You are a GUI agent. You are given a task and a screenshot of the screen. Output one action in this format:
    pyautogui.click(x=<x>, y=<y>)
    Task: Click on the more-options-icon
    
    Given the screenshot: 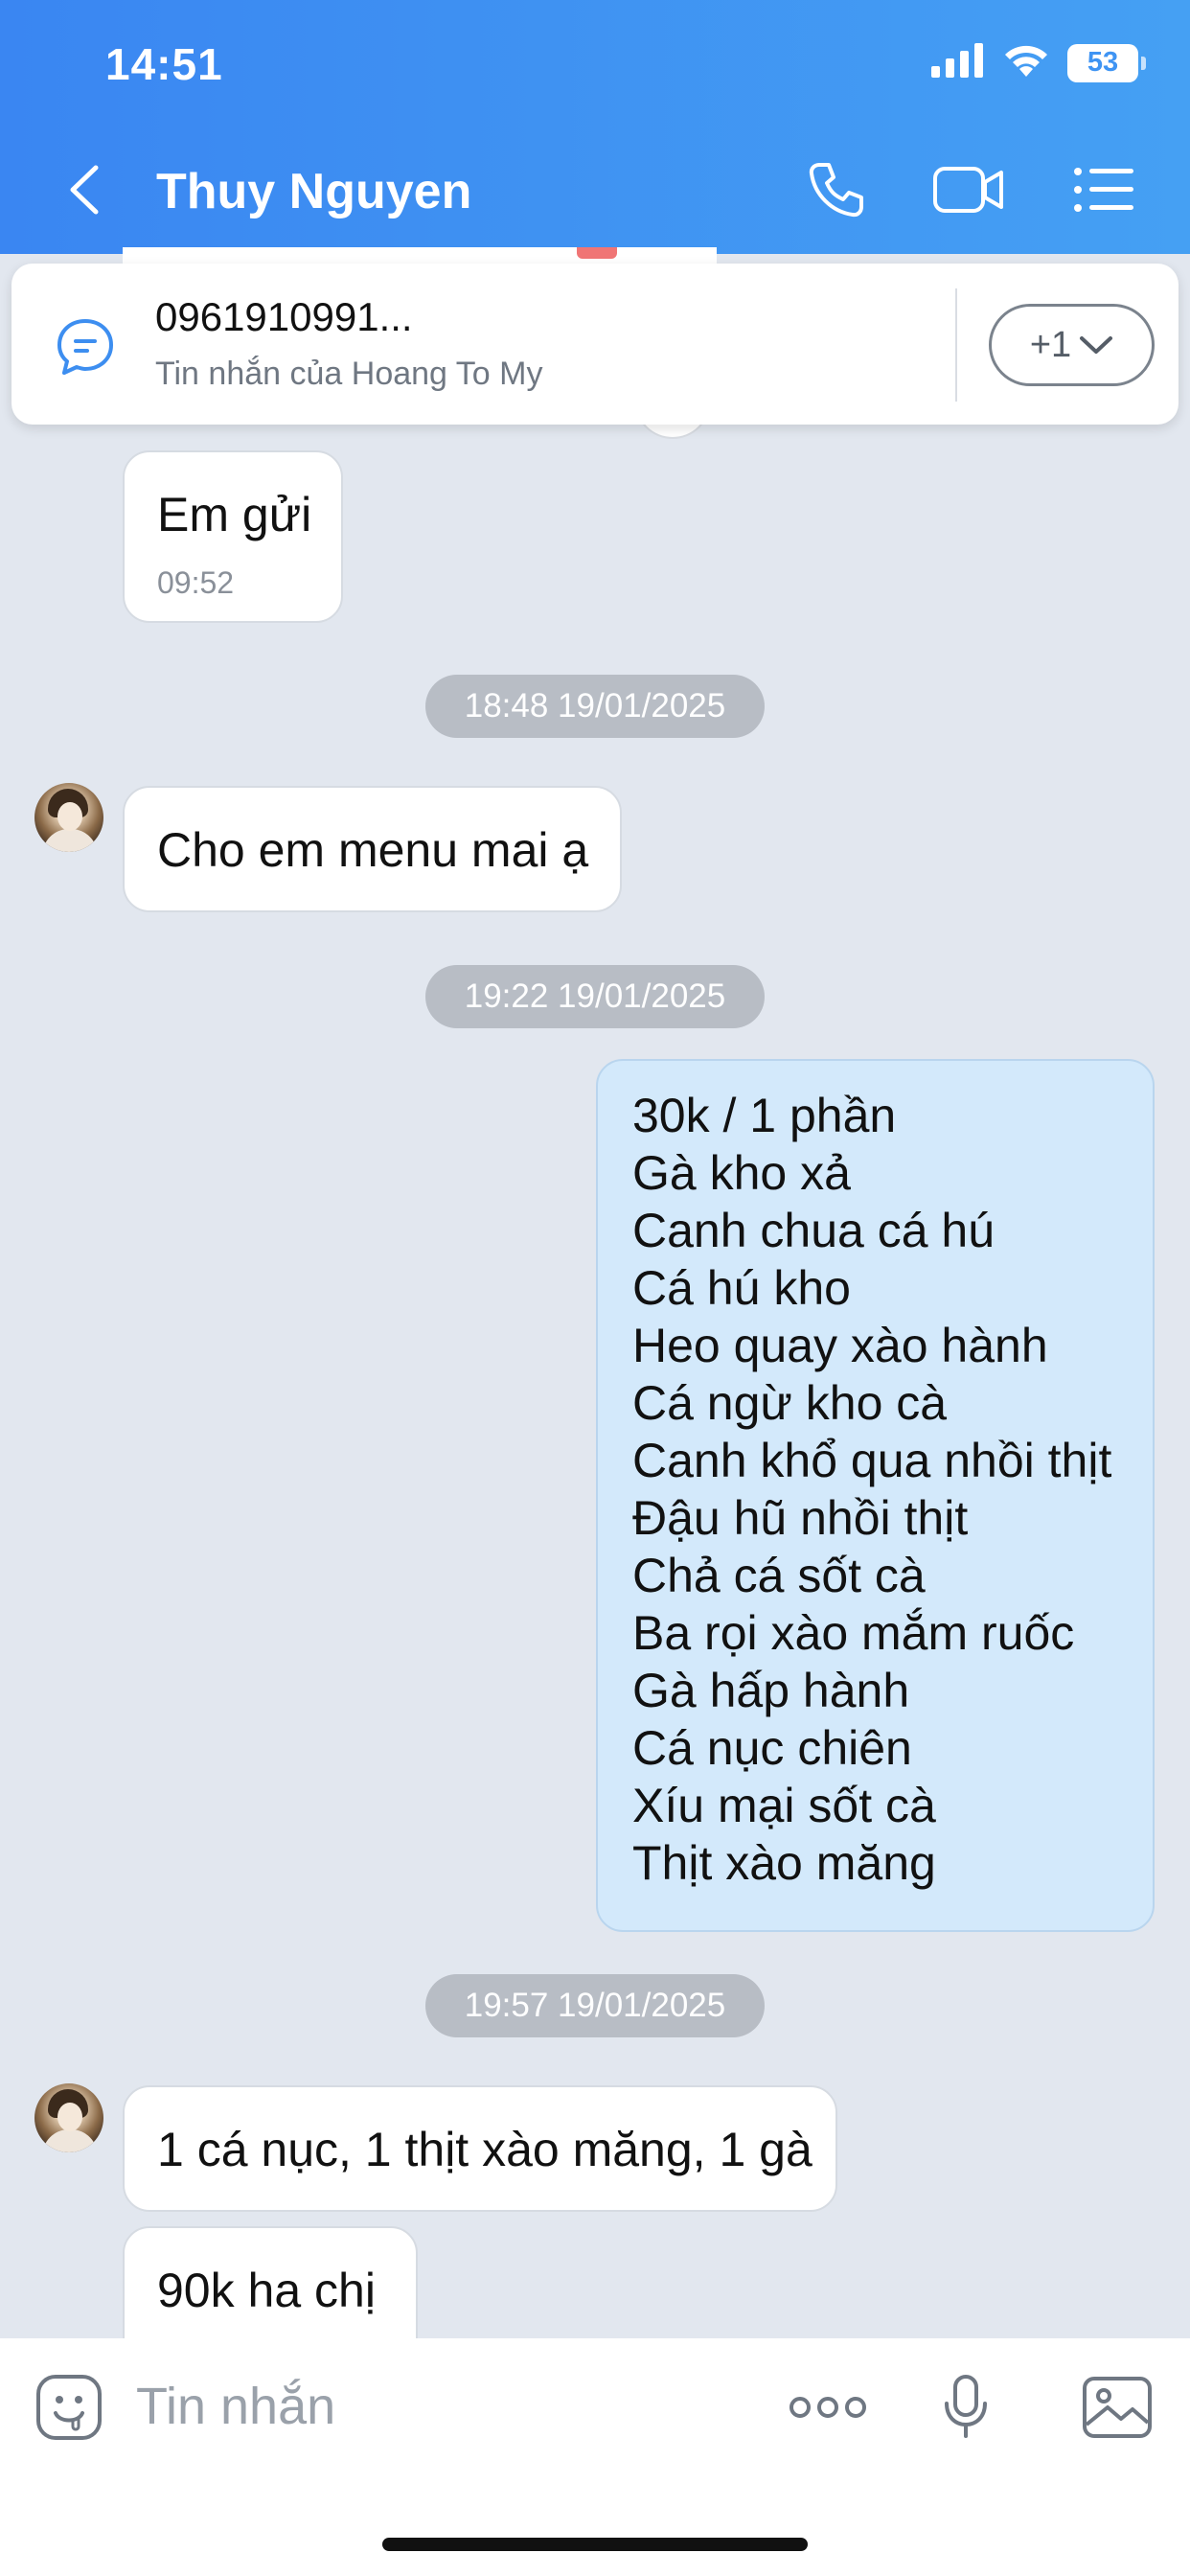 What is the action you would take?
    pyautogui.click(x=828, y=2407)
    